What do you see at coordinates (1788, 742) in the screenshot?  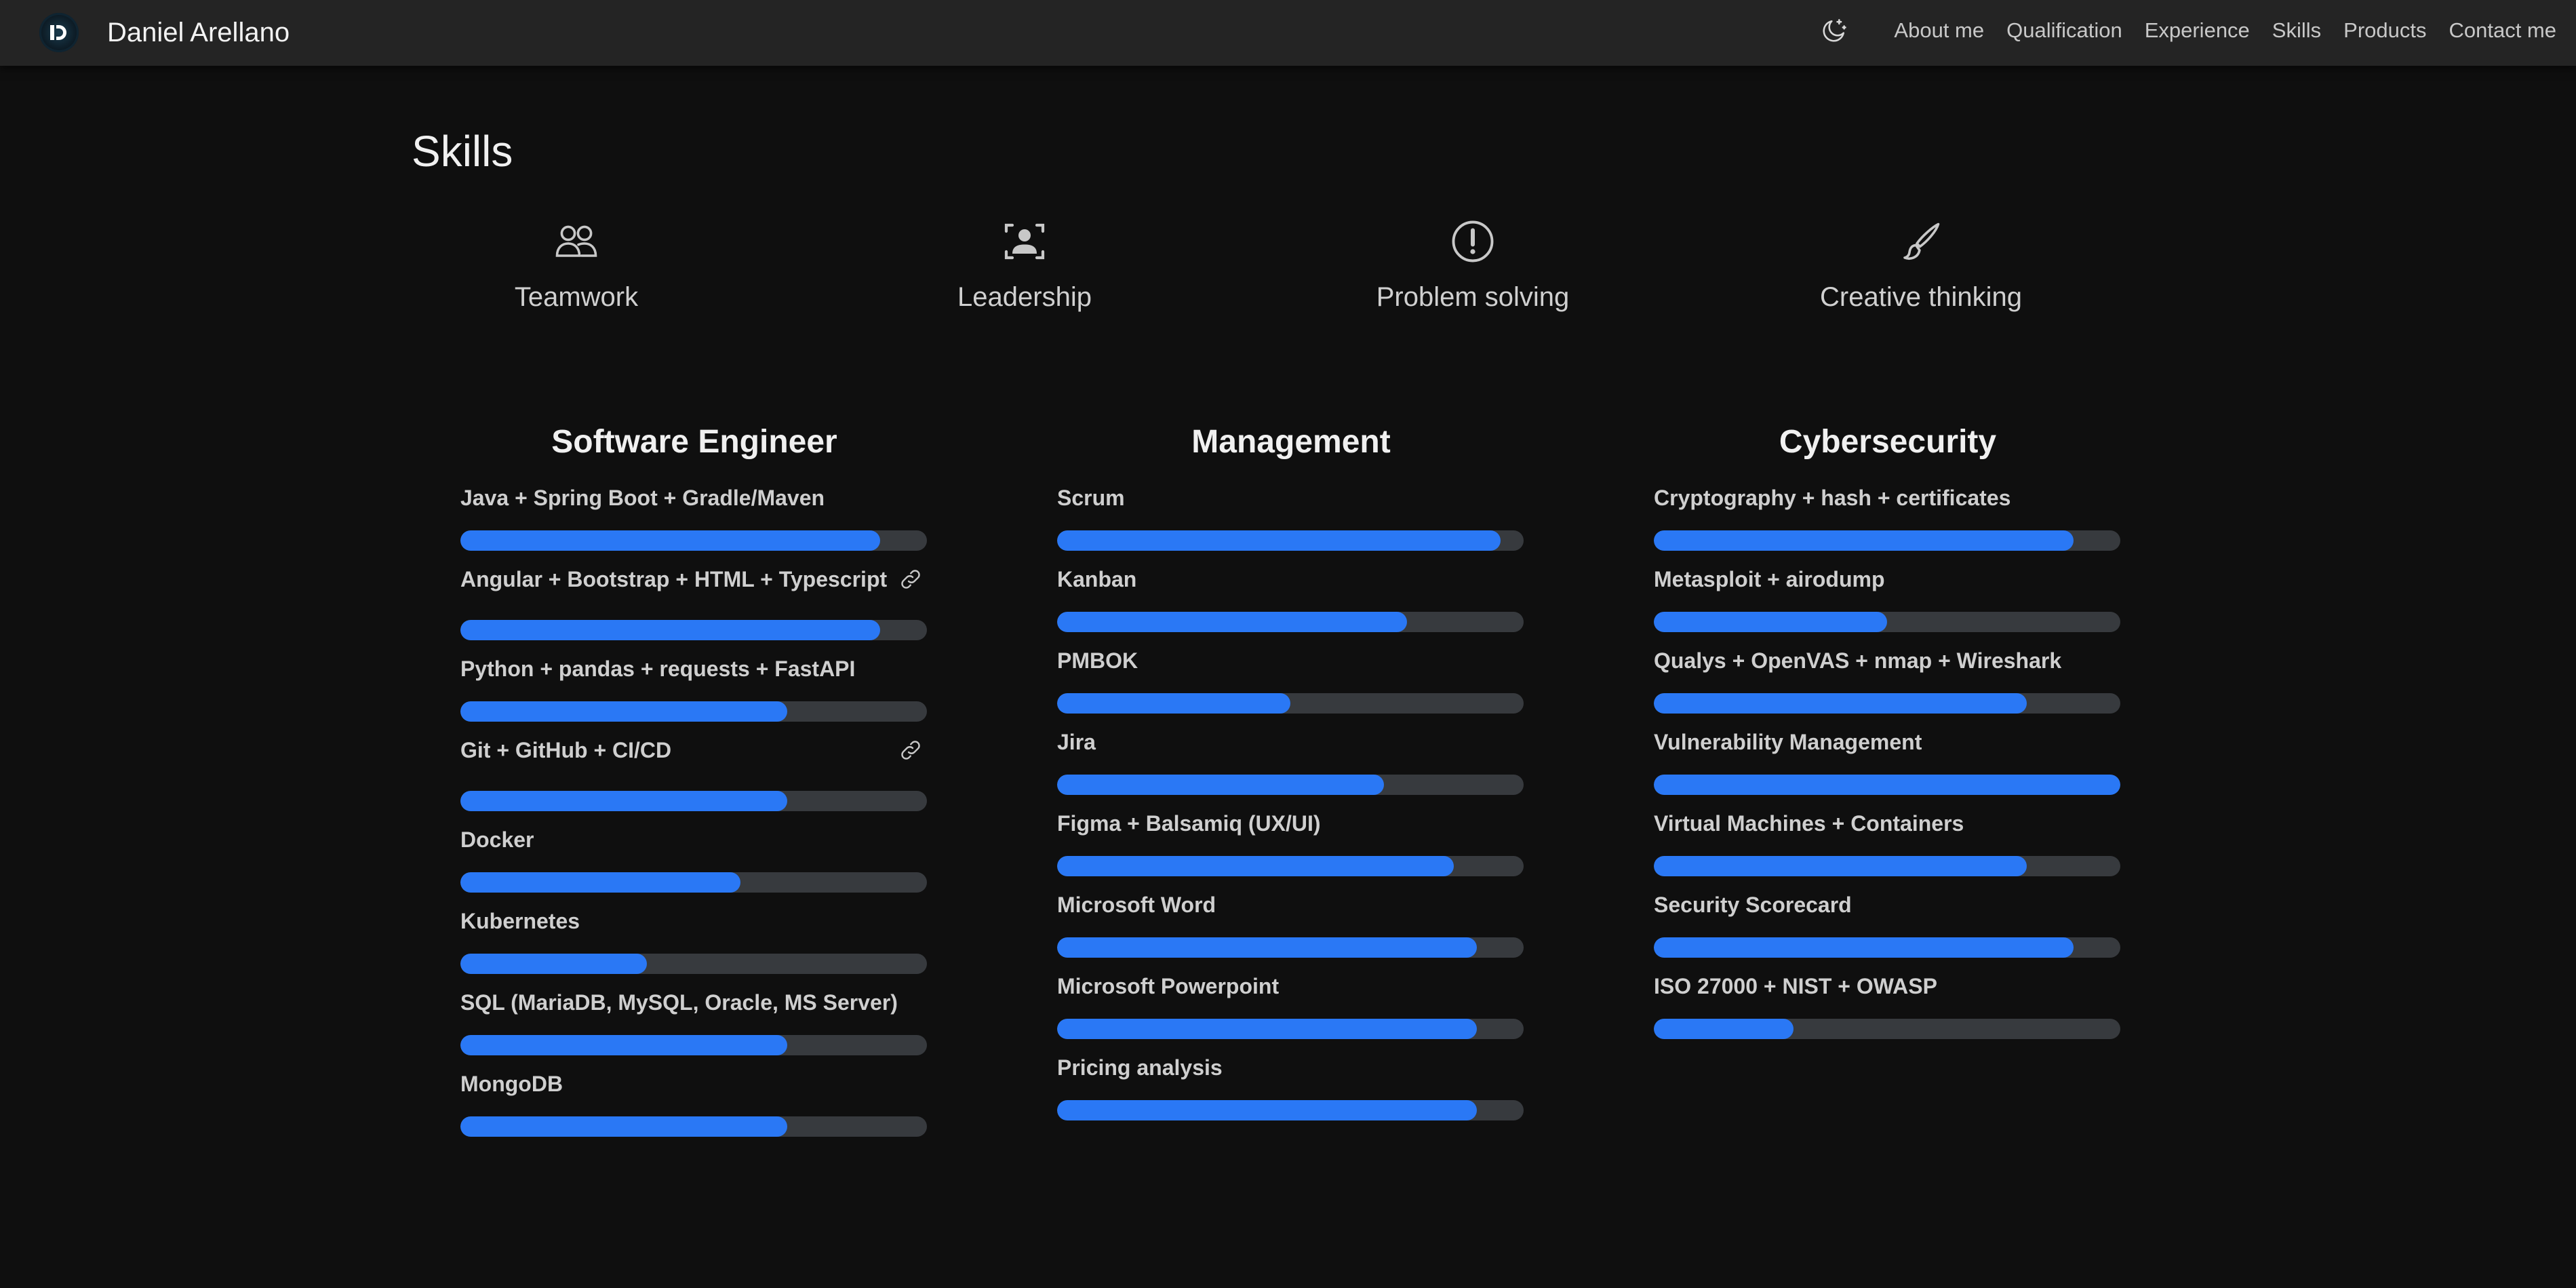 I see `skill-label: Vulnerability Management` at bounding box center [1788, 742].